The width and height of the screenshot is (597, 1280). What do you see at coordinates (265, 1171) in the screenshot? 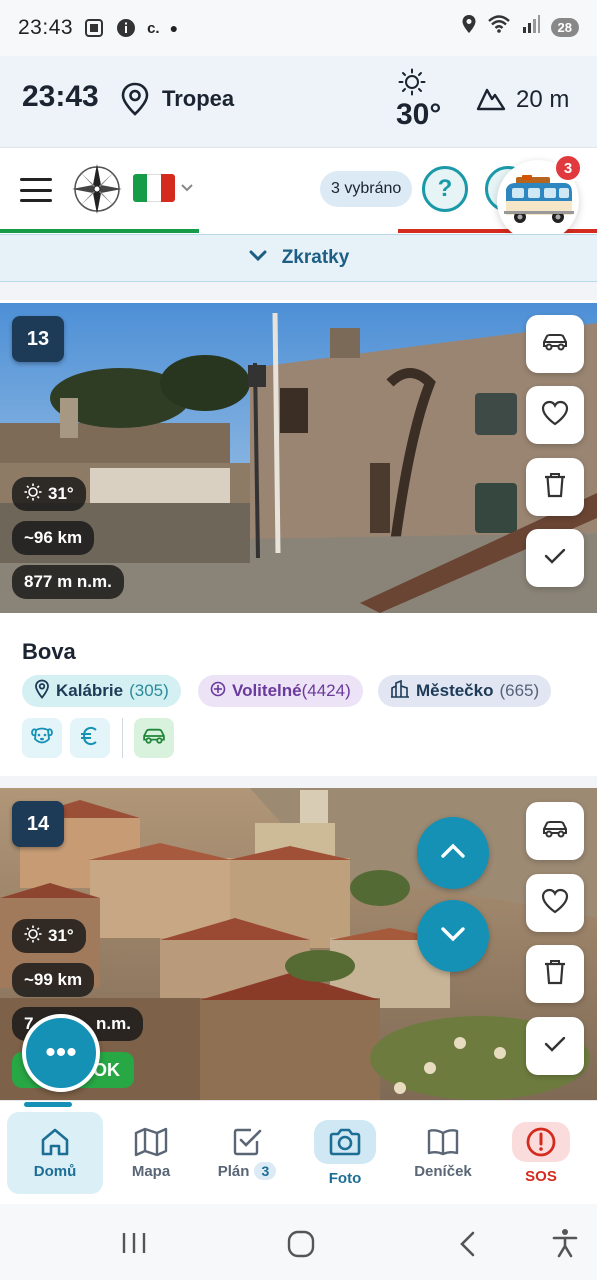
I see `plan-count-badge: 3` at bounding box center [265, 1171].